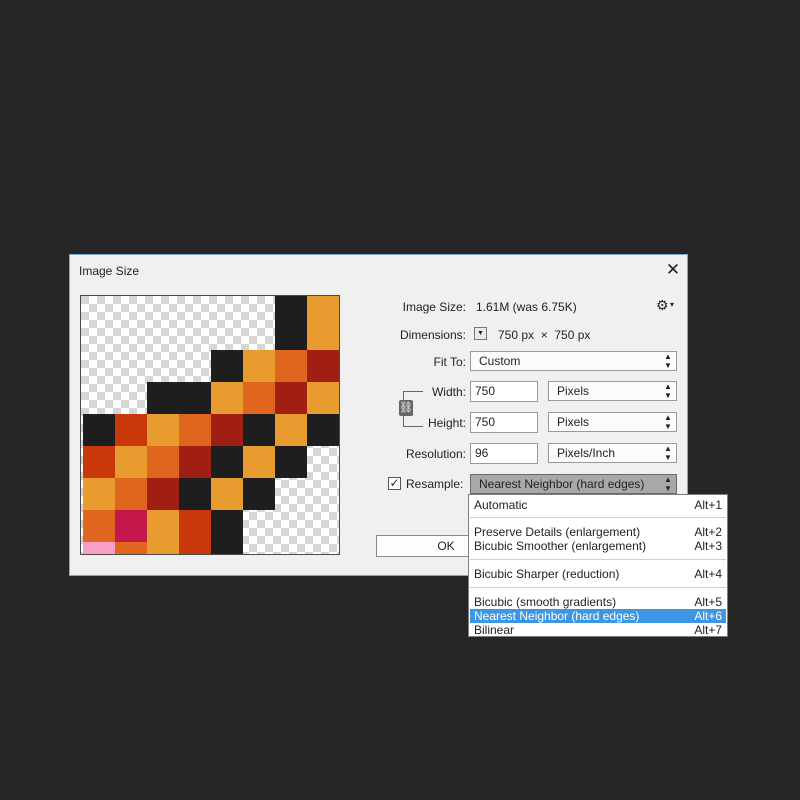  What do you see at coordinates (708, 574) in the screenshot?
I see `menu-item-shortcut: Alt+4` at bounding box center [708, 574].